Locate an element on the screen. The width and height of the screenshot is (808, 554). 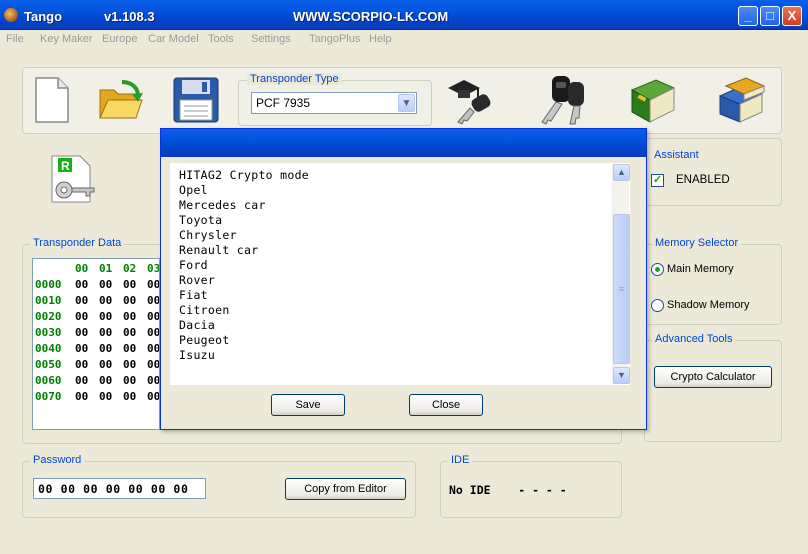
app-website: WWW.SCORPIO-LK.COM is located at coordinates (371, 16).